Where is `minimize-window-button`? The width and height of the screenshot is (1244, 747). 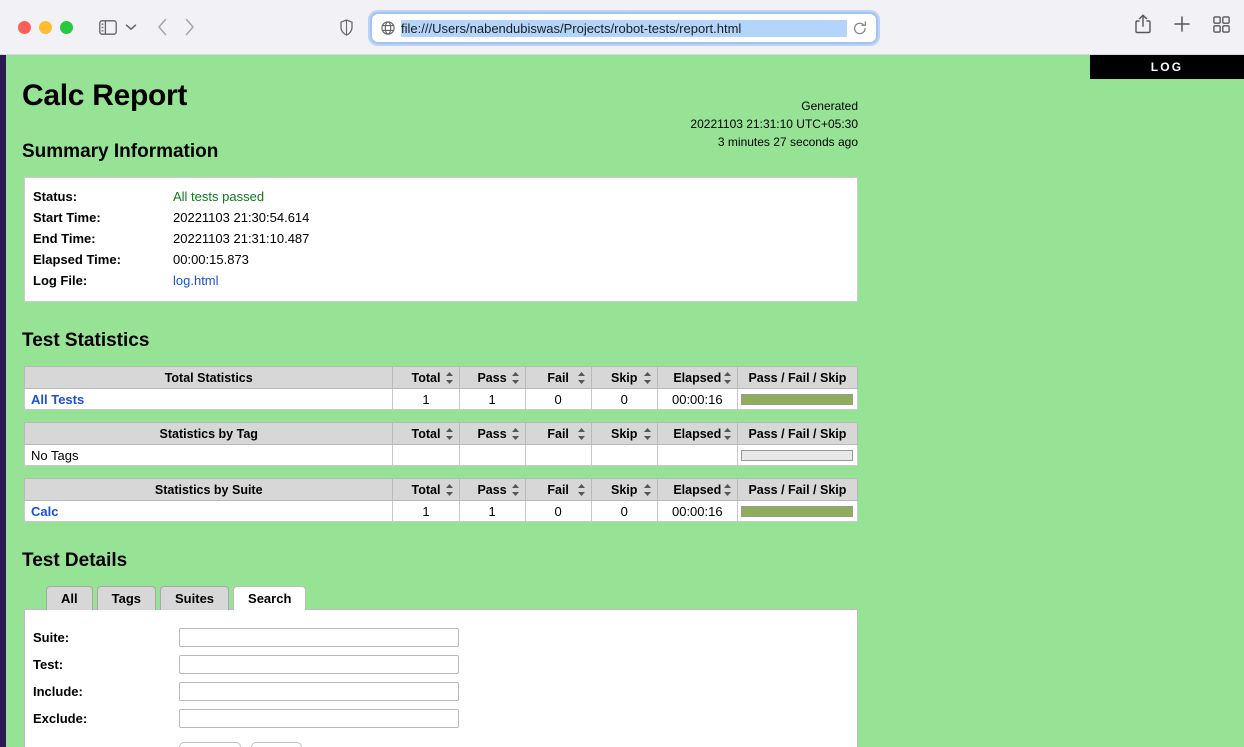
minimize-window-button is located at coordinates (45, 27).